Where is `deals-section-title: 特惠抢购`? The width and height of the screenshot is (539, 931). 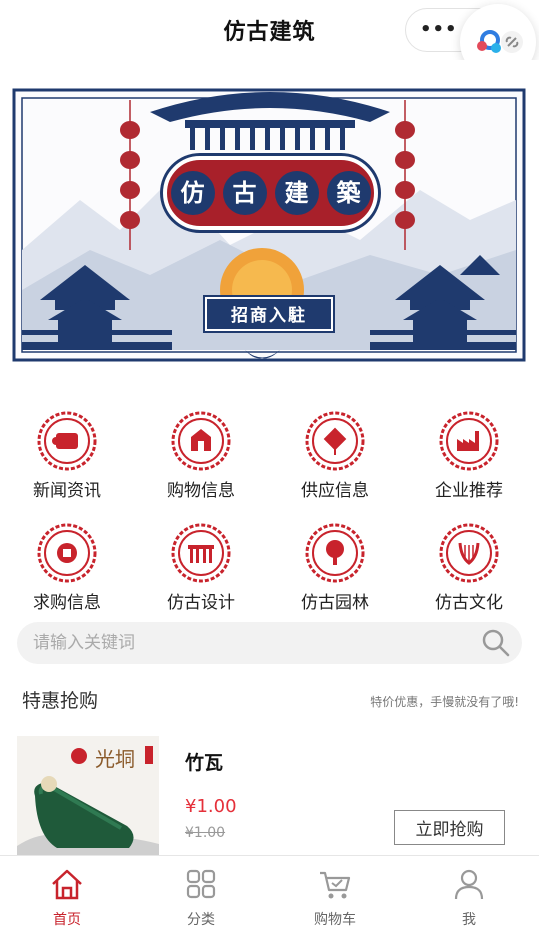 deals-section-title: 特惠抢购 is located at coordinates (60, 701).